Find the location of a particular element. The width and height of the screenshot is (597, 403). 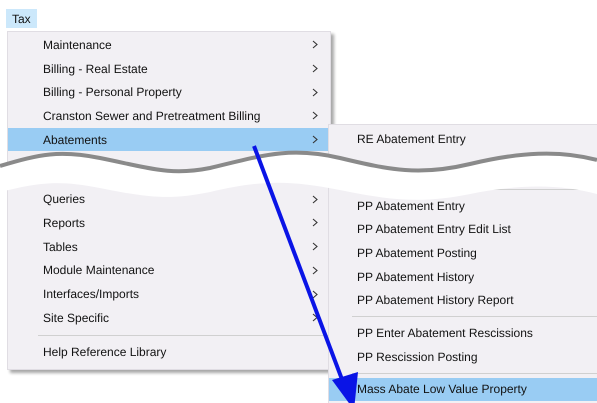

menu-item: Cranston Sewer and Pretreatment Billing is located at coordinates (169, 116).